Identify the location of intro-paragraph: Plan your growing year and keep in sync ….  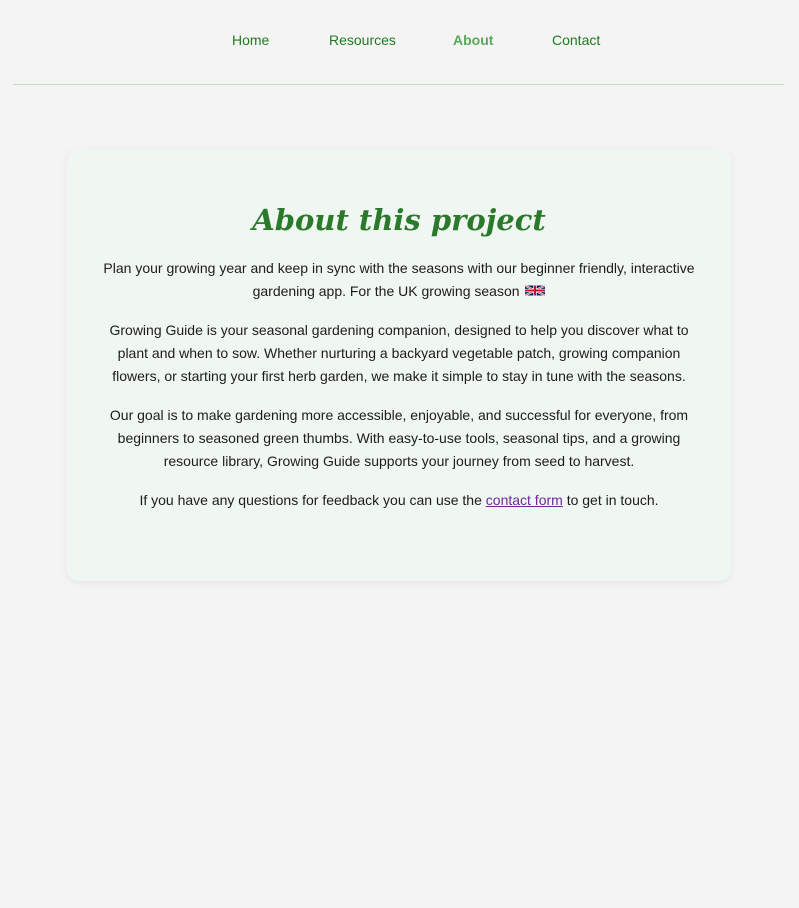
(399, 280).